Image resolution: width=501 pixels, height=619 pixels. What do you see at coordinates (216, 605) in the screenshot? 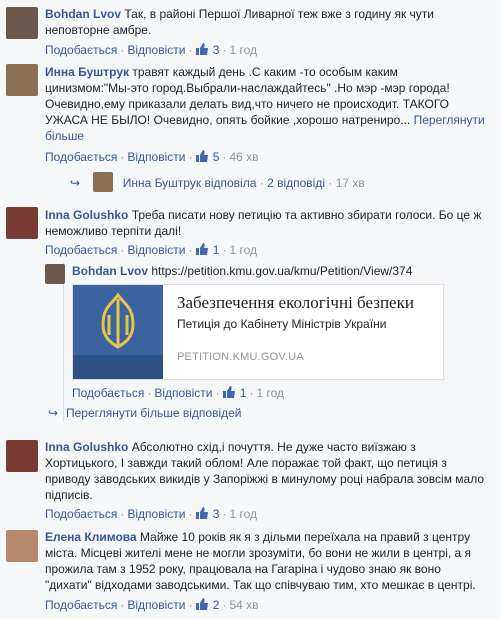
I see `like-count: 2` at bounding box center [216, 605].